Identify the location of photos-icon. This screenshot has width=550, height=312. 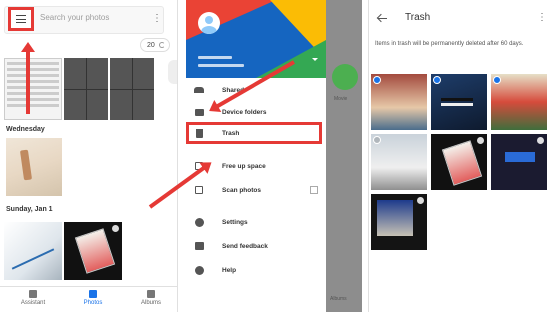
(93, 294).